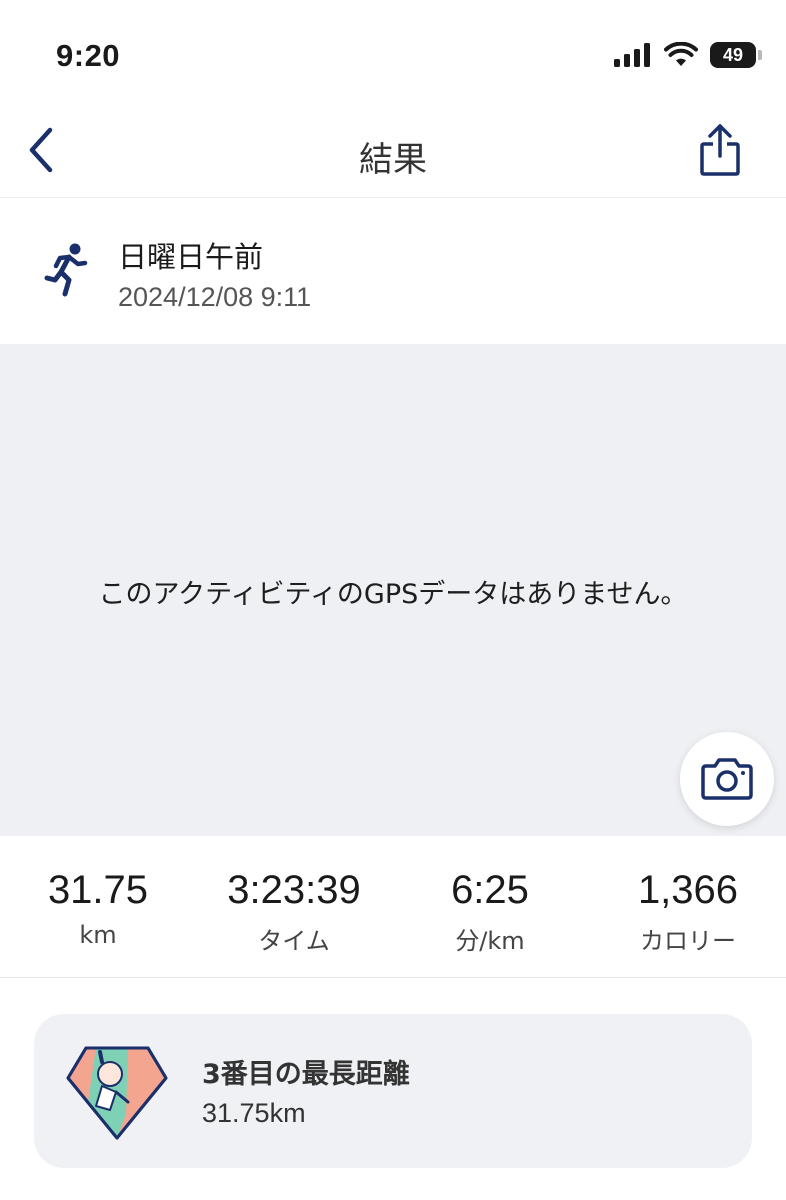  I want to click on stat-label: カロリー, so click(688, 941).